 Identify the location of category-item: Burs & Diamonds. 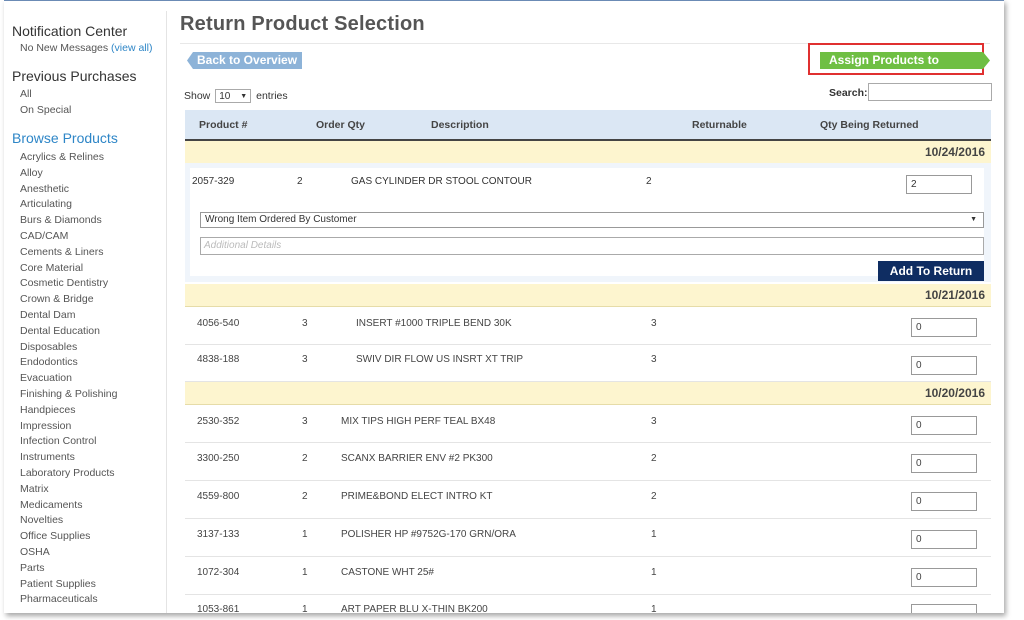
(68, 221).